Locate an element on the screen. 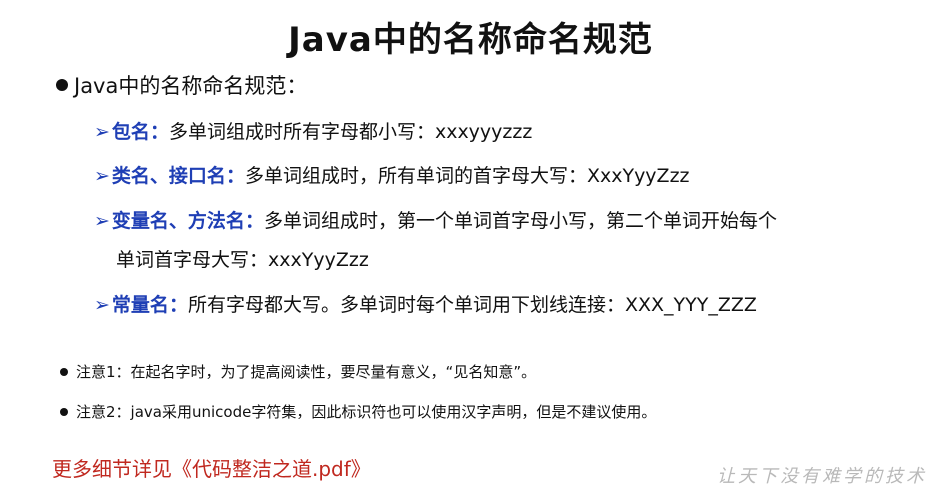 The width and height of the screenshot is (941, 498). naming-rule-package: ➢ 包名：多单词组成时所有字母都小写：xxxyyyzzz is located at coordinates (313, 132).